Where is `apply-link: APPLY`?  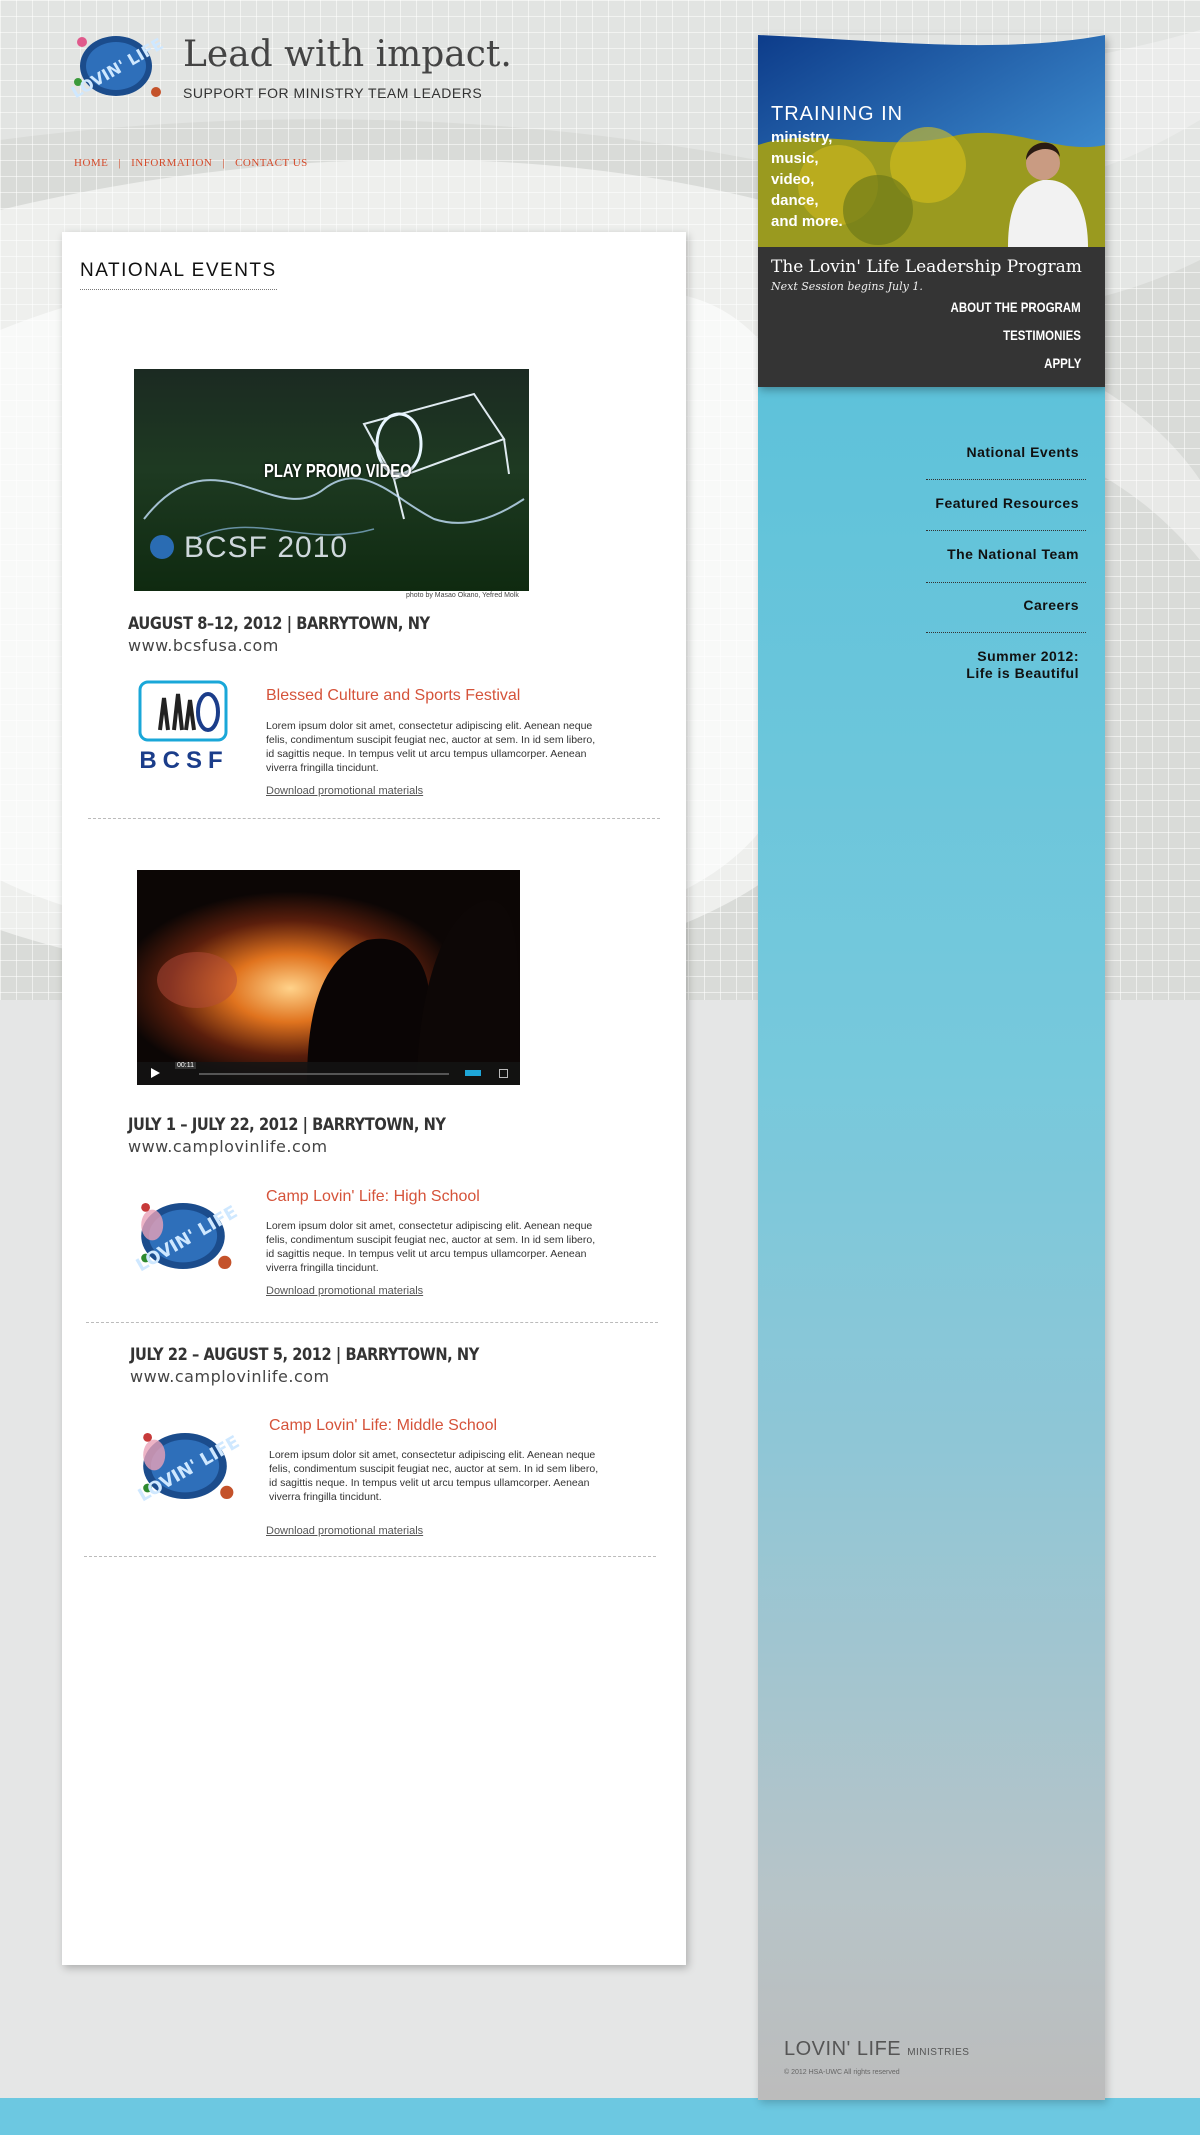 apply-link: APPLY is located at coordinates (1062, 363).